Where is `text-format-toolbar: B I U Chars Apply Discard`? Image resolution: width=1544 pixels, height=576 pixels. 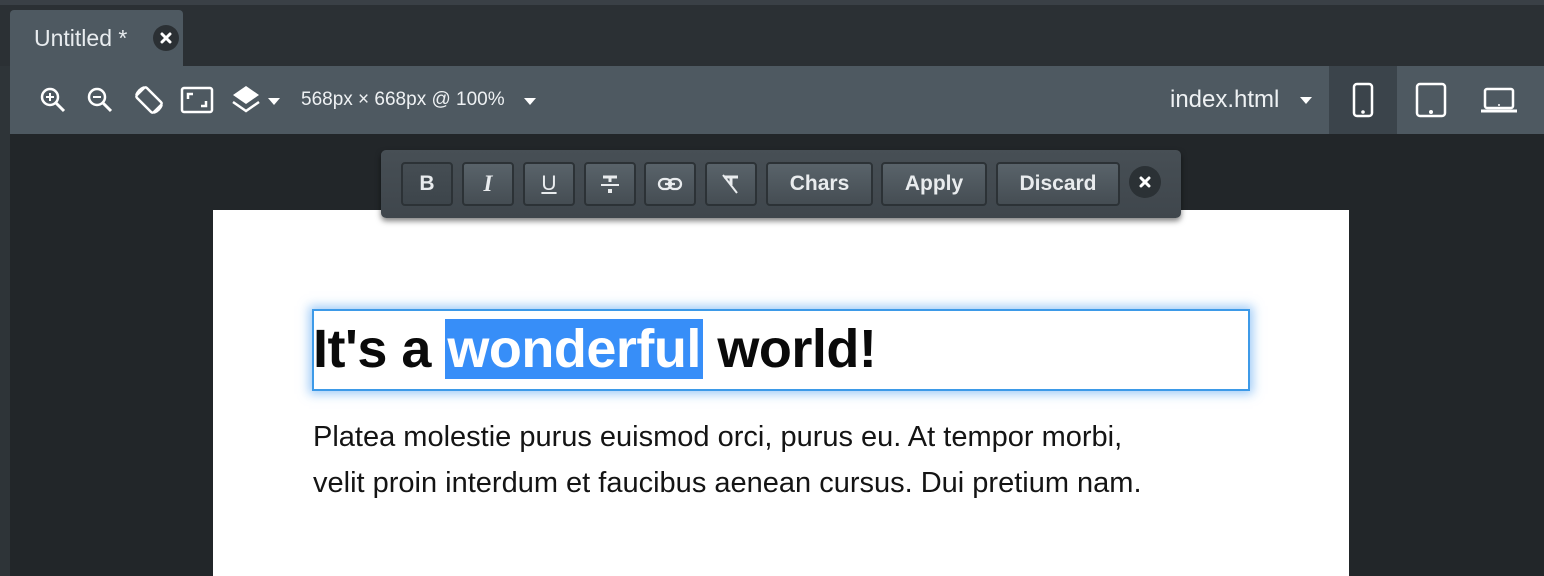 text-format-toolbar: B I U Chars Apply Discard is located at coordinates (781, 184).